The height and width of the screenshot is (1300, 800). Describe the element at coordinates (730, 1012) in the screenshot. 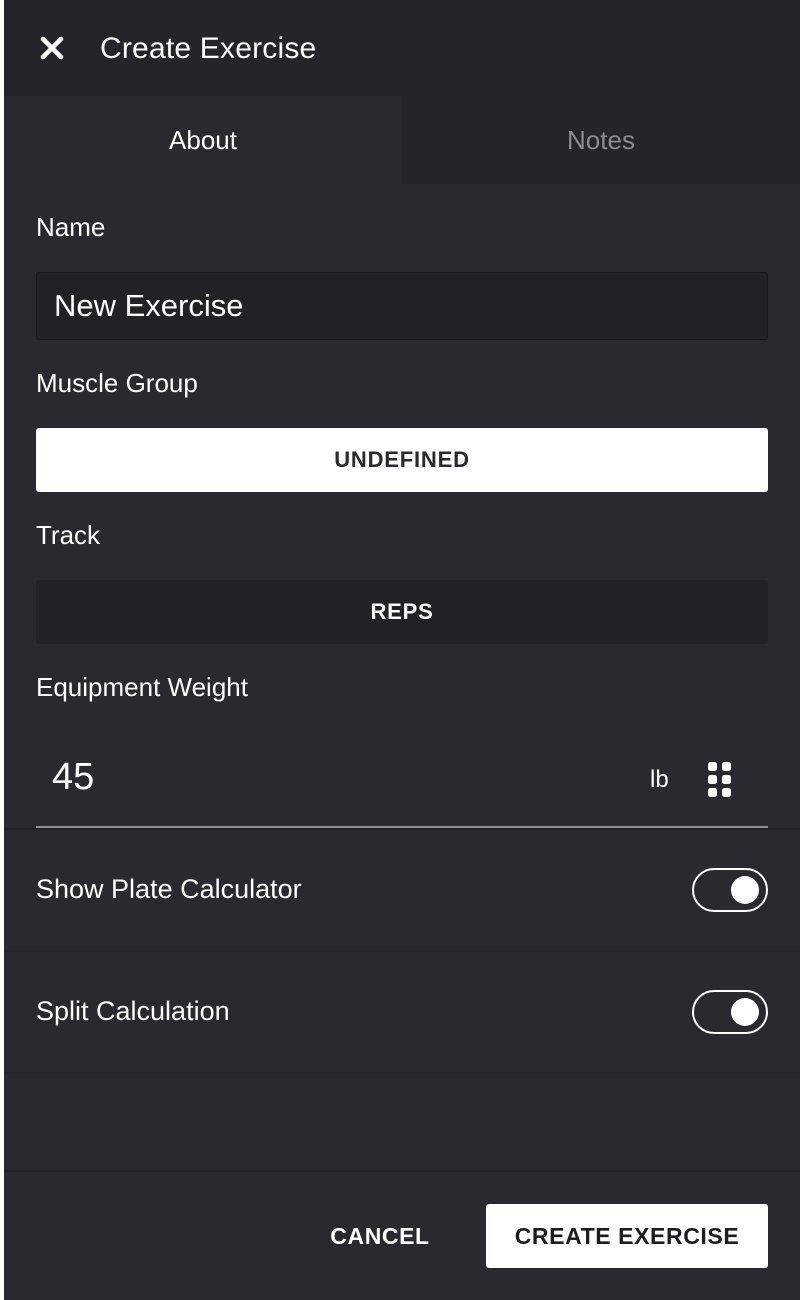

I see `split-calculation-toggle` at that location.